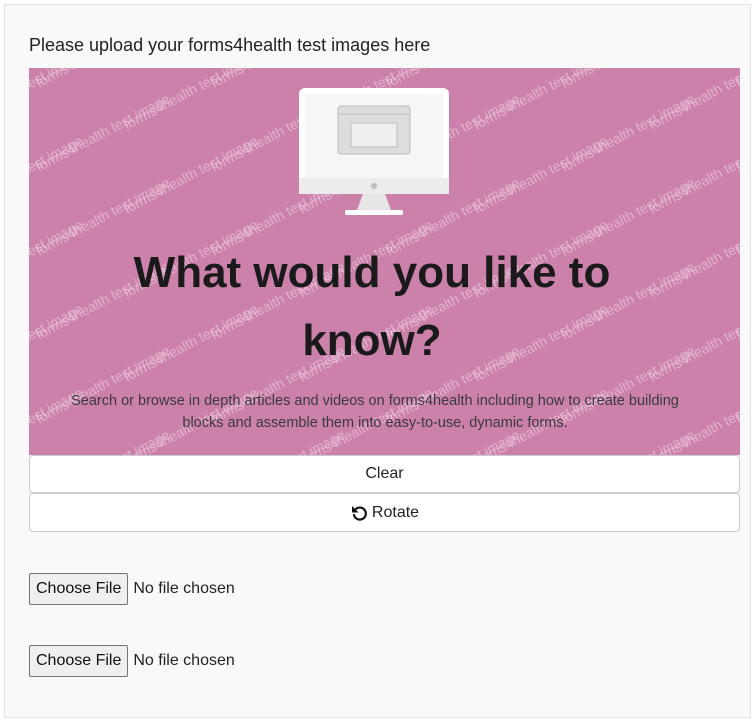 This screenshot has width=752, height=724. Describe the element at coordinates (132, 661) in the screenshot. I see `file-input-2: Choose File No file chosen` at that location.